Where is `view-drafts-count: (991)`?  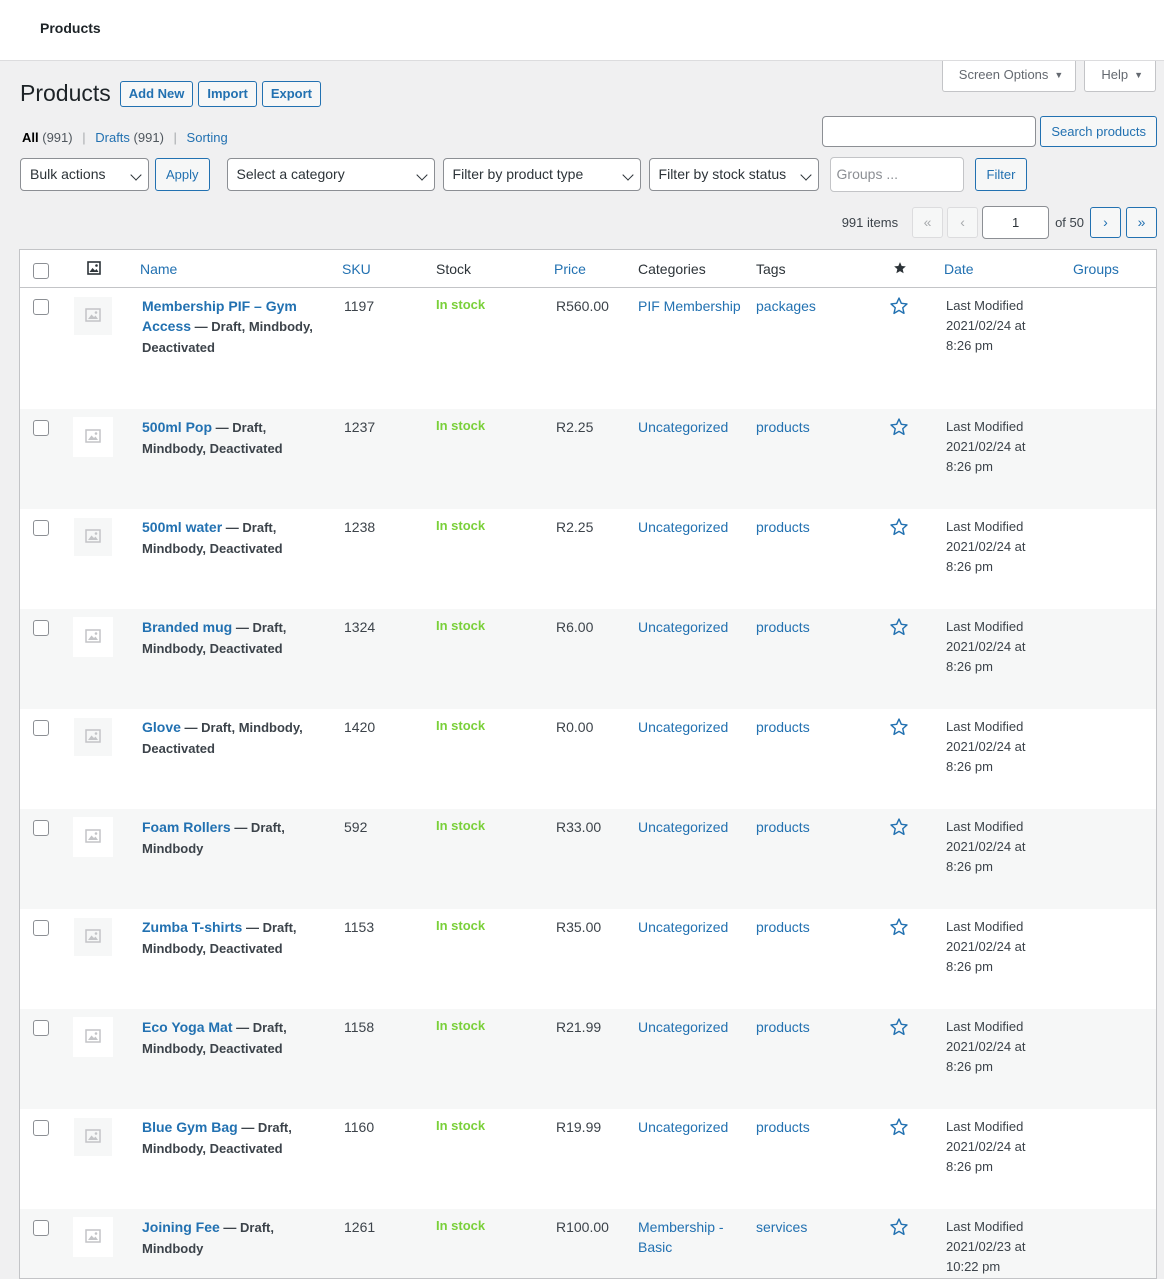
view-drafts-count: (991) is located at coordinates (148, 137).